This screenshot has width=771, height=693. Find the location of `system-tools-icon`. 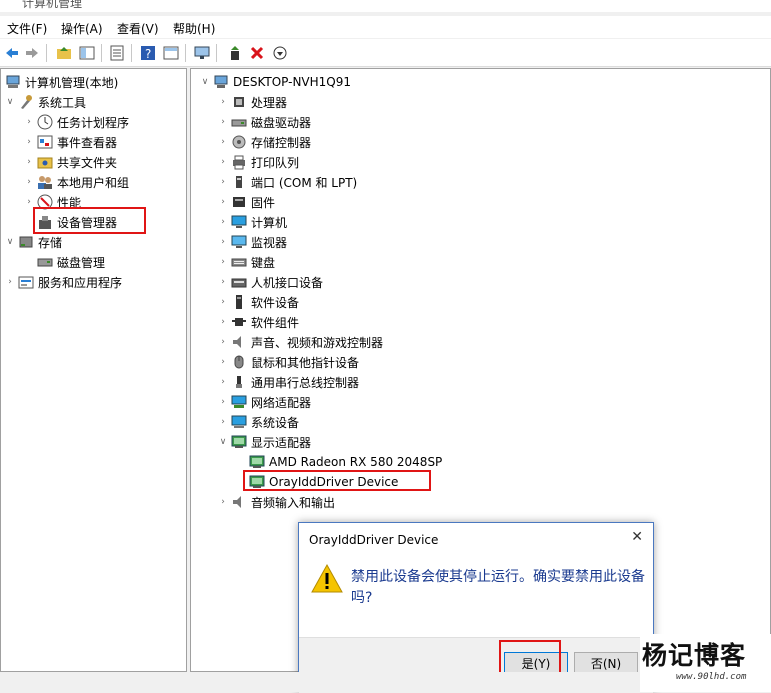

system-tools-icon is located at coordinates (26, 102).